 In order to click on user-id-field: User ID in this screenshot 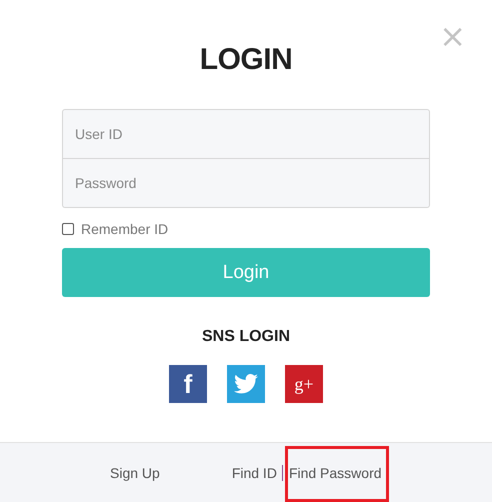, I will do `click(246, 134)`.